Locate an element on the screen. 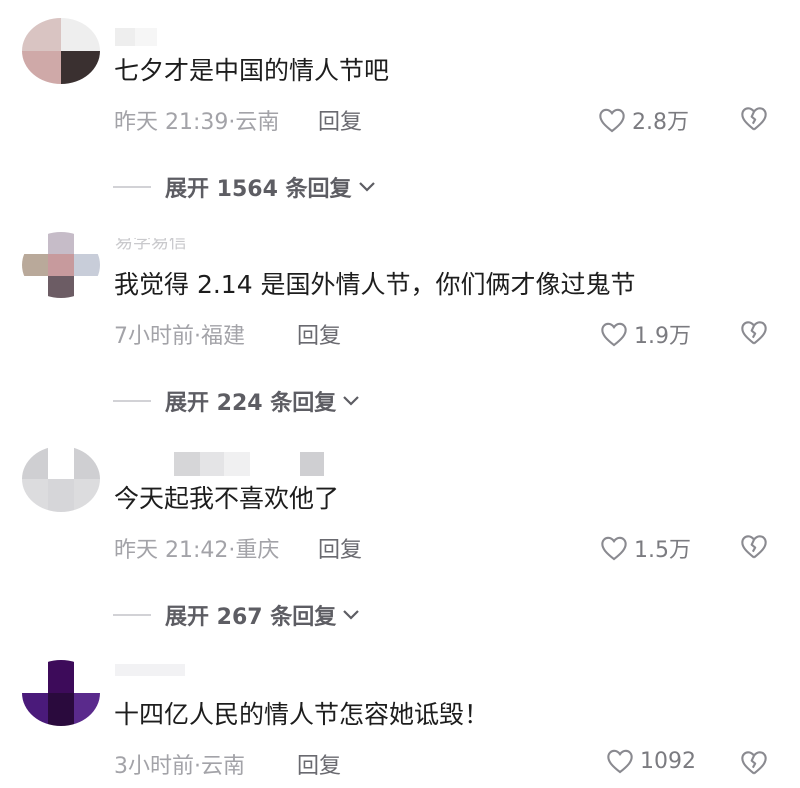 The height and width of the screenshot is (788, 800). like-count: 1.9万 is located at coordinates (662, 336).